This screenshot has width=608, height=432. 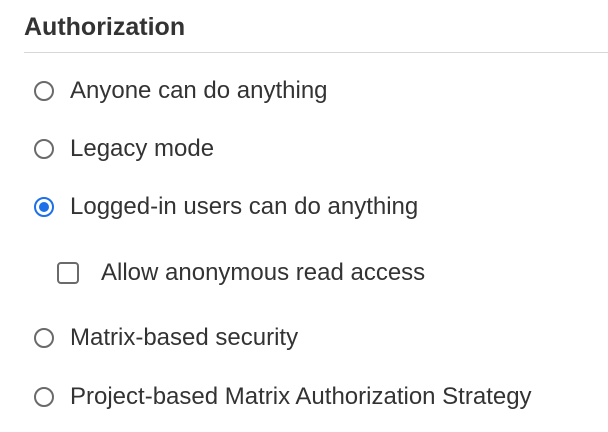 I want to click on radio-option-label: Legacy mode, so click(x=142, y=148).